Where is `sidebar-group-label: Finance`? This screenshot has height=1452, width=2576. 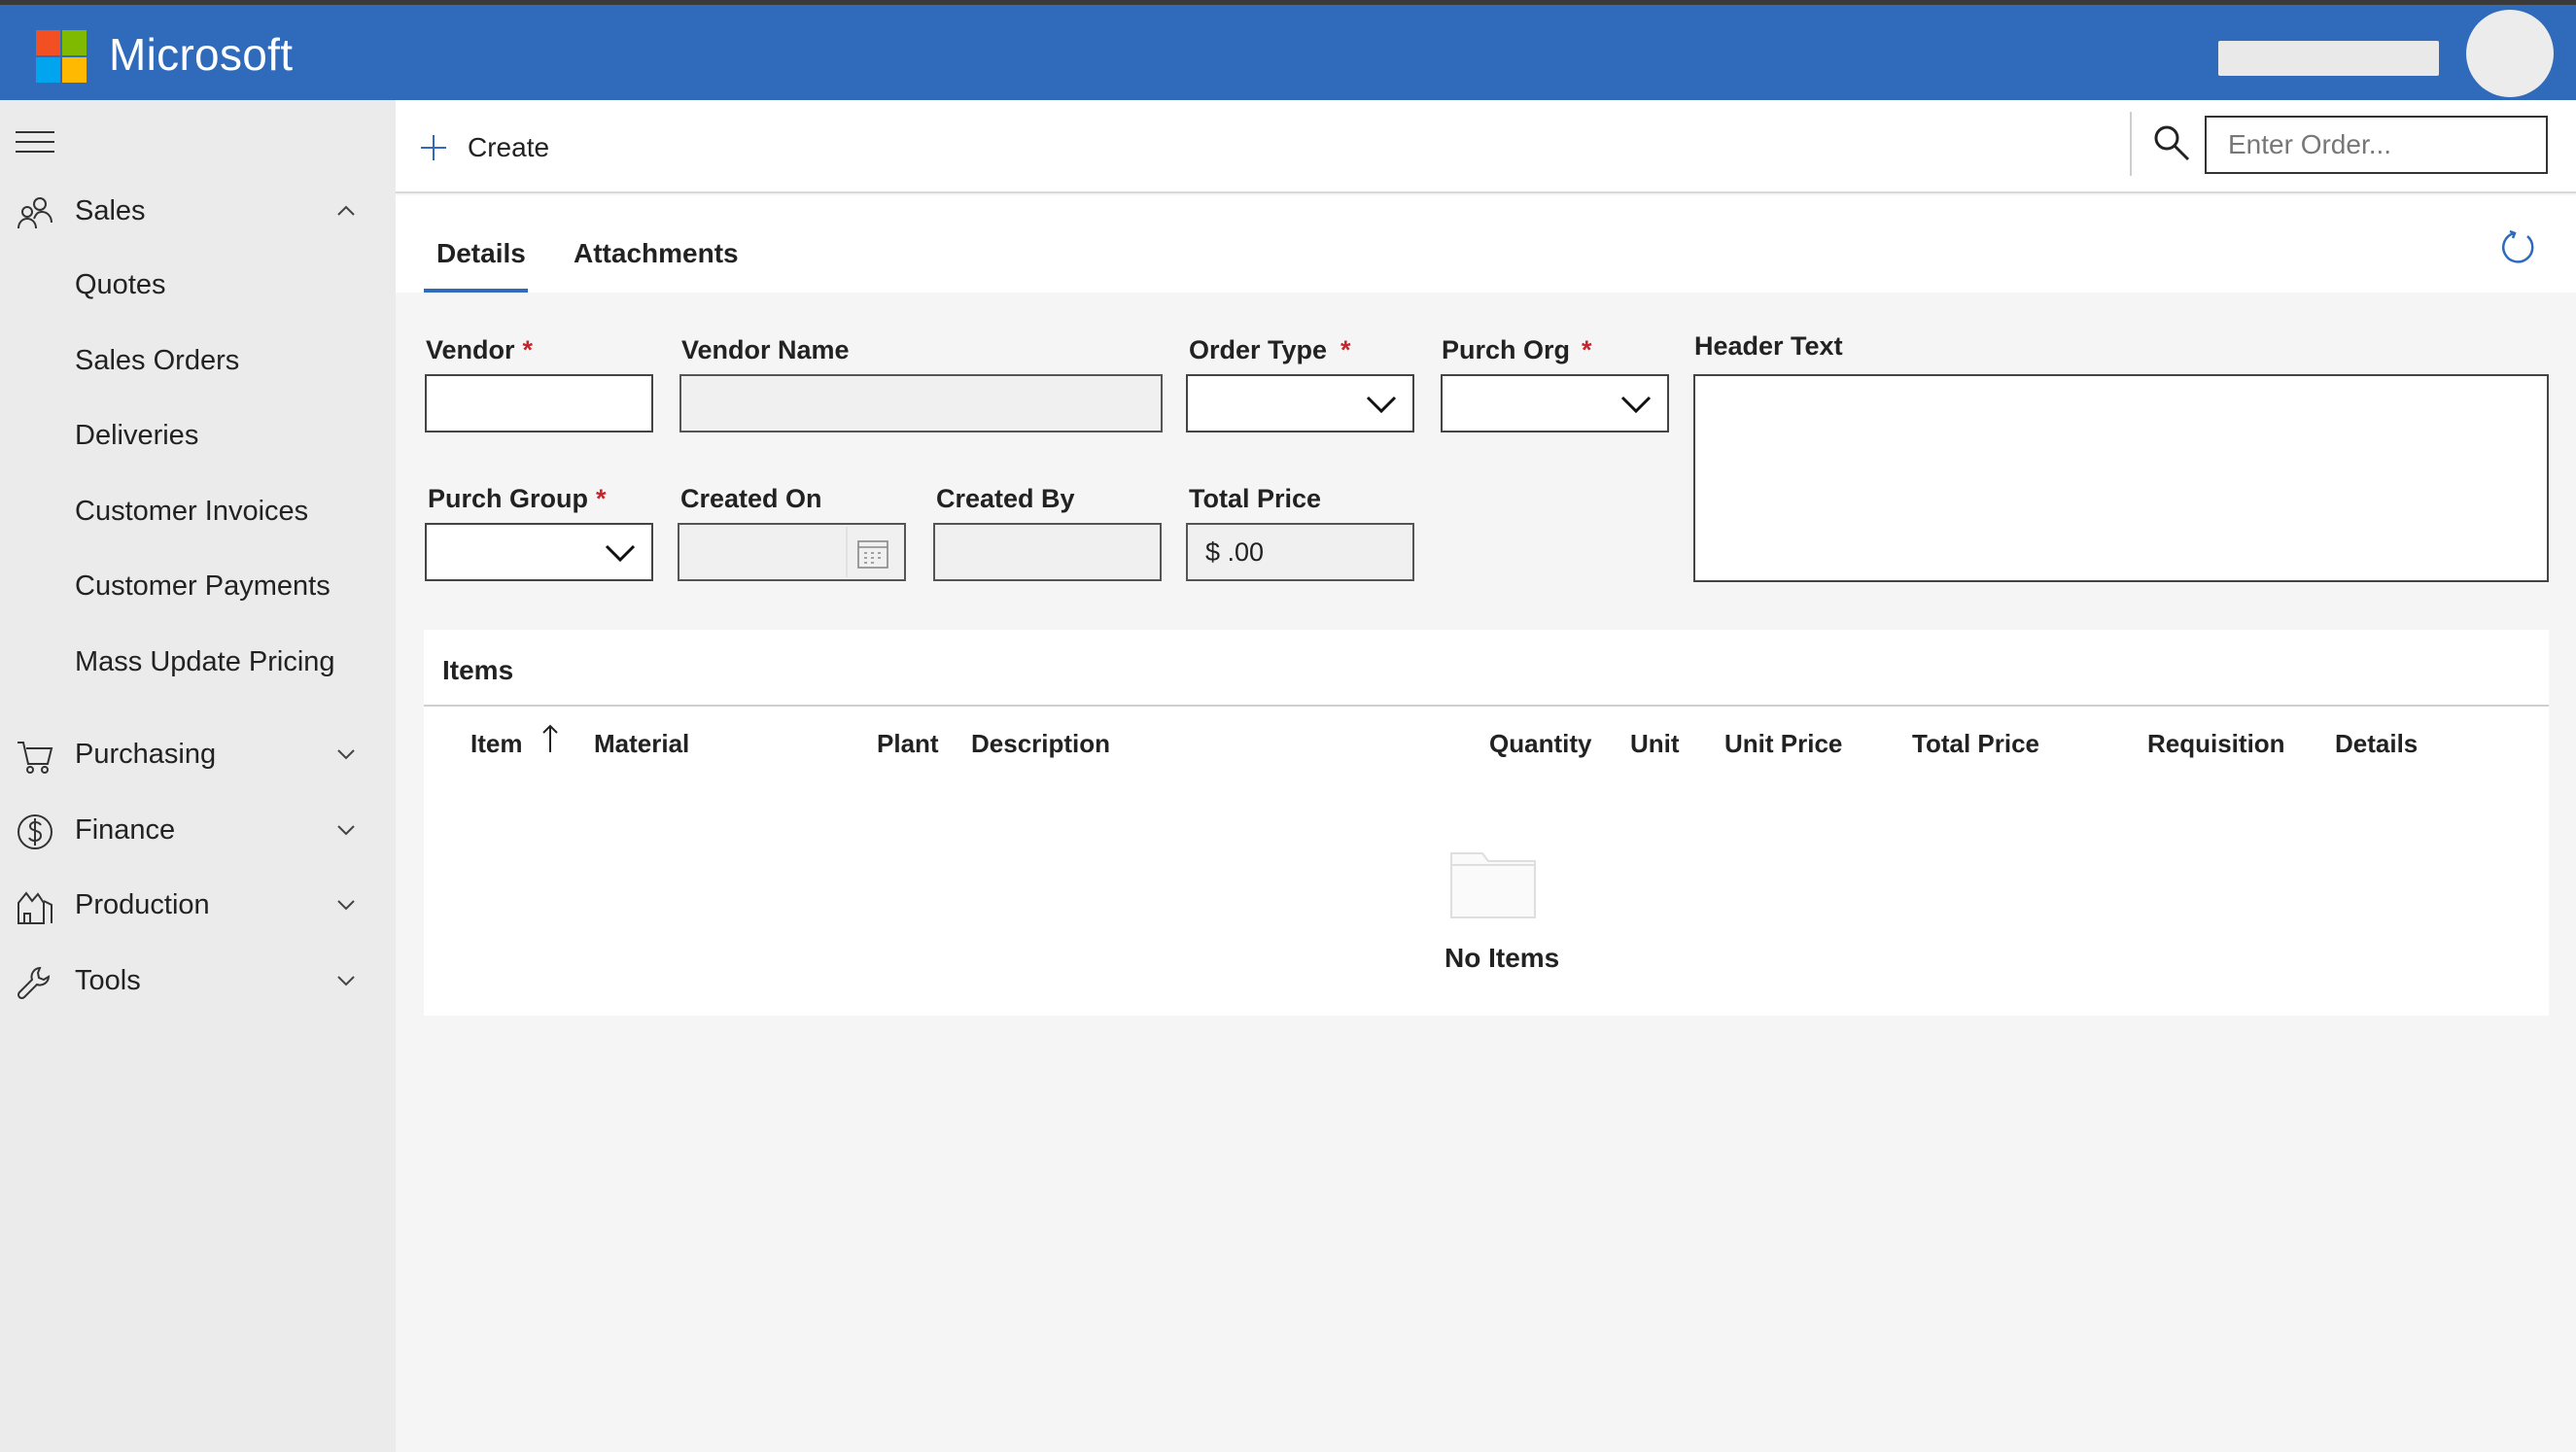
sidebar-group-label: Finance is located at coordinates (126, 830).